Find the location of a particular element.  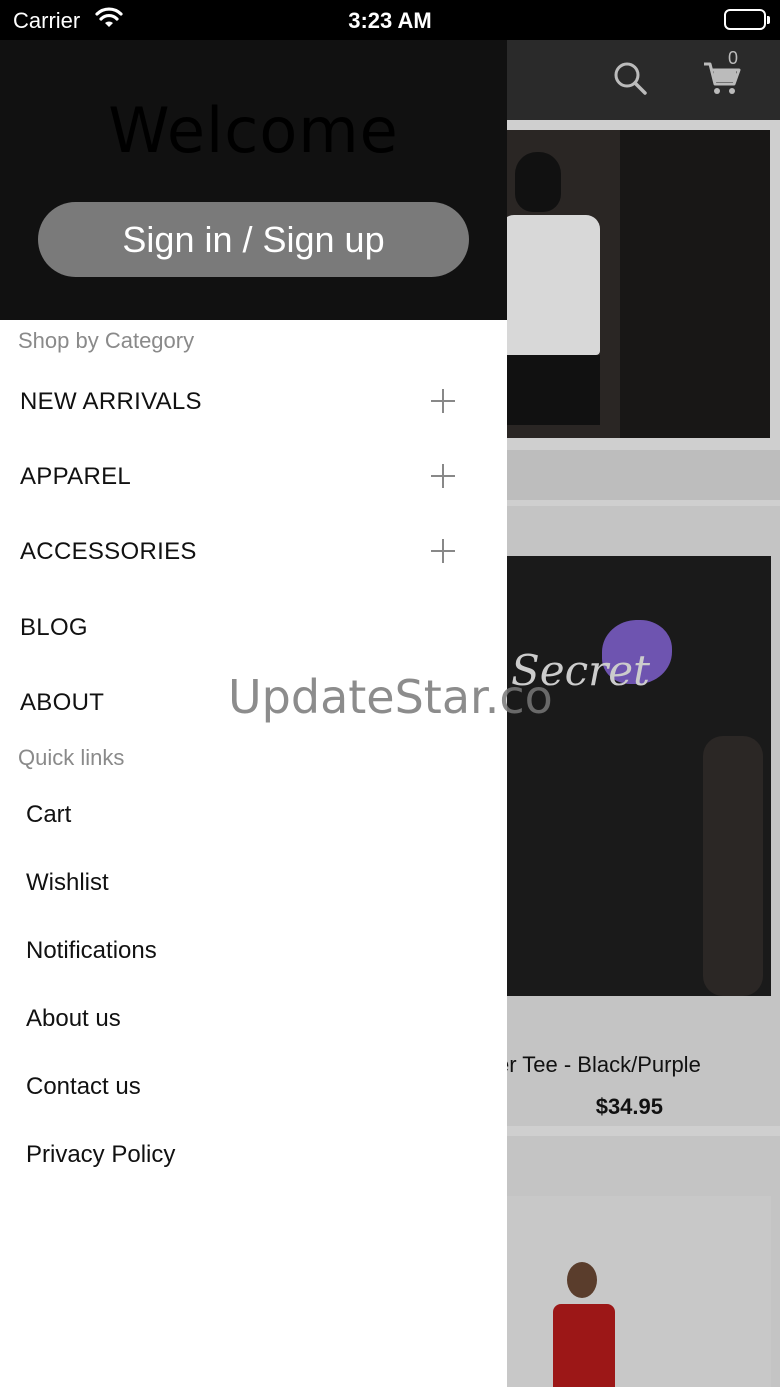

quick-link-wishlist: Wishlist is located at coordinates (240, 883).